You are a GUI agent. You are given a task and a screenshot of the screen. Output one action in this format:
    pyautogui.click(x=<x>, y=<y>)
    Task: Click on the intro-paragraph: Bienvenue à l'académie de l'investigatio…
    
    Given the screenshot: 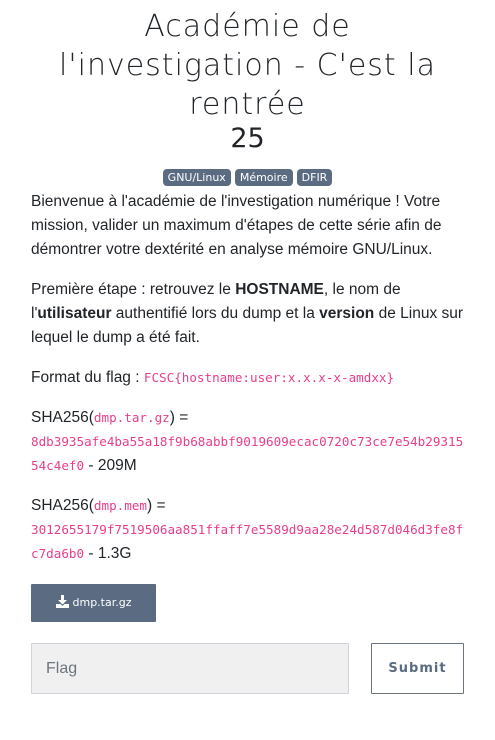 What is the action you would take?
    pyautogui.click(x=236, y=225)
    